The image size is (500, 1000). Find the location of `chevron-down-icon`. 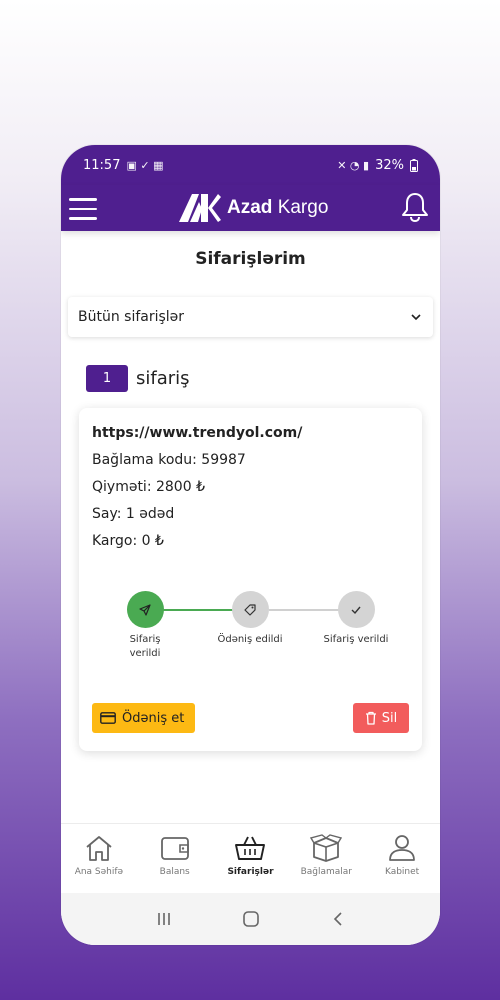

chevron-down-icon is located at coordinates (416, 317).